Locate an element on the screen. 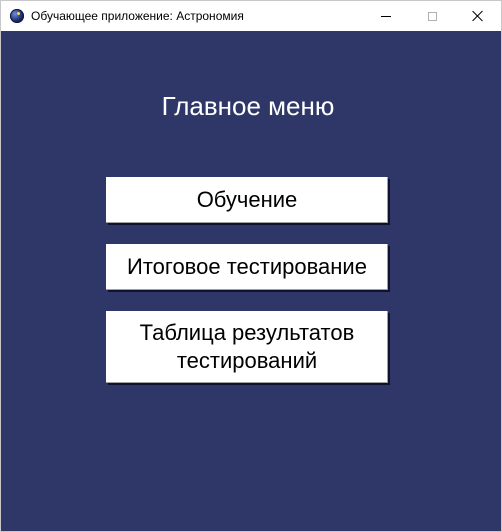 Image resolution: width=502 pixels, height=532 pixels. close-icon is located at coordinates (478, 16).